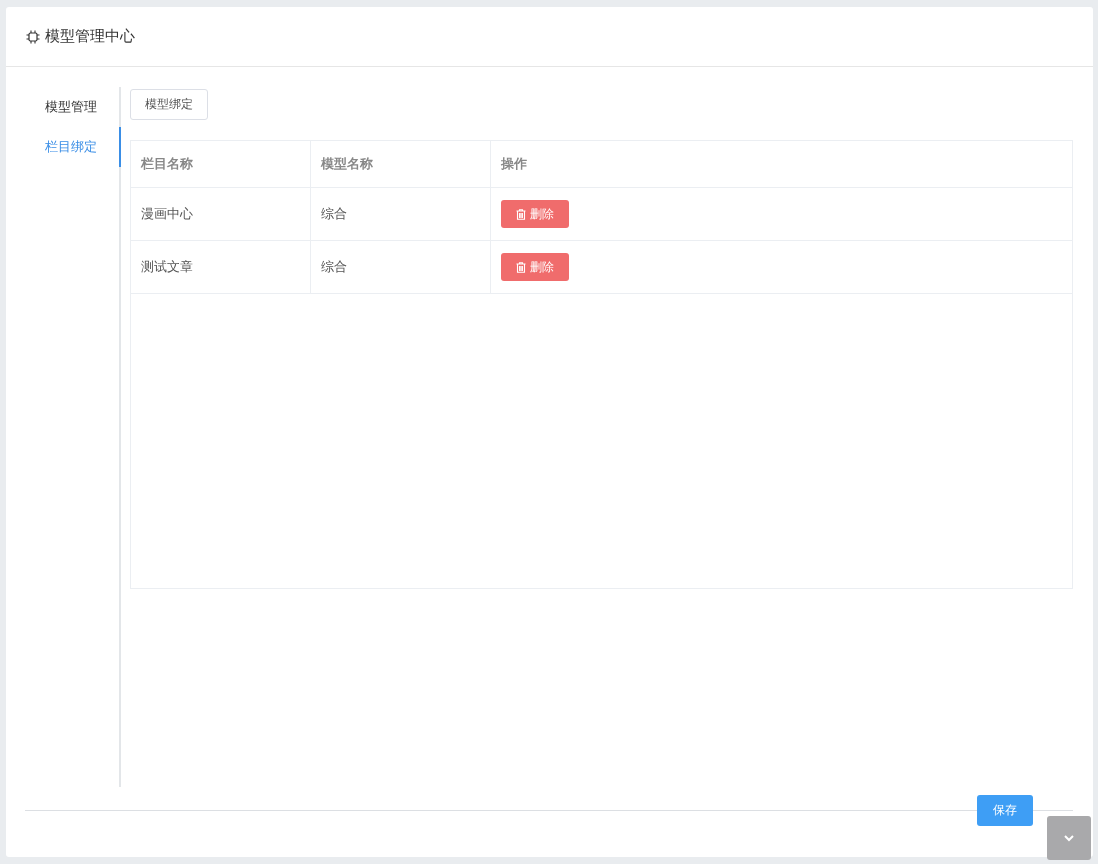 Image resolution: width=1098 pixels, height=864 pixels. What do you see at coordinates (63, 147) in the screenshot?
I see `sidebar-item: 栏目绑定` at bounding box center [63, 147].